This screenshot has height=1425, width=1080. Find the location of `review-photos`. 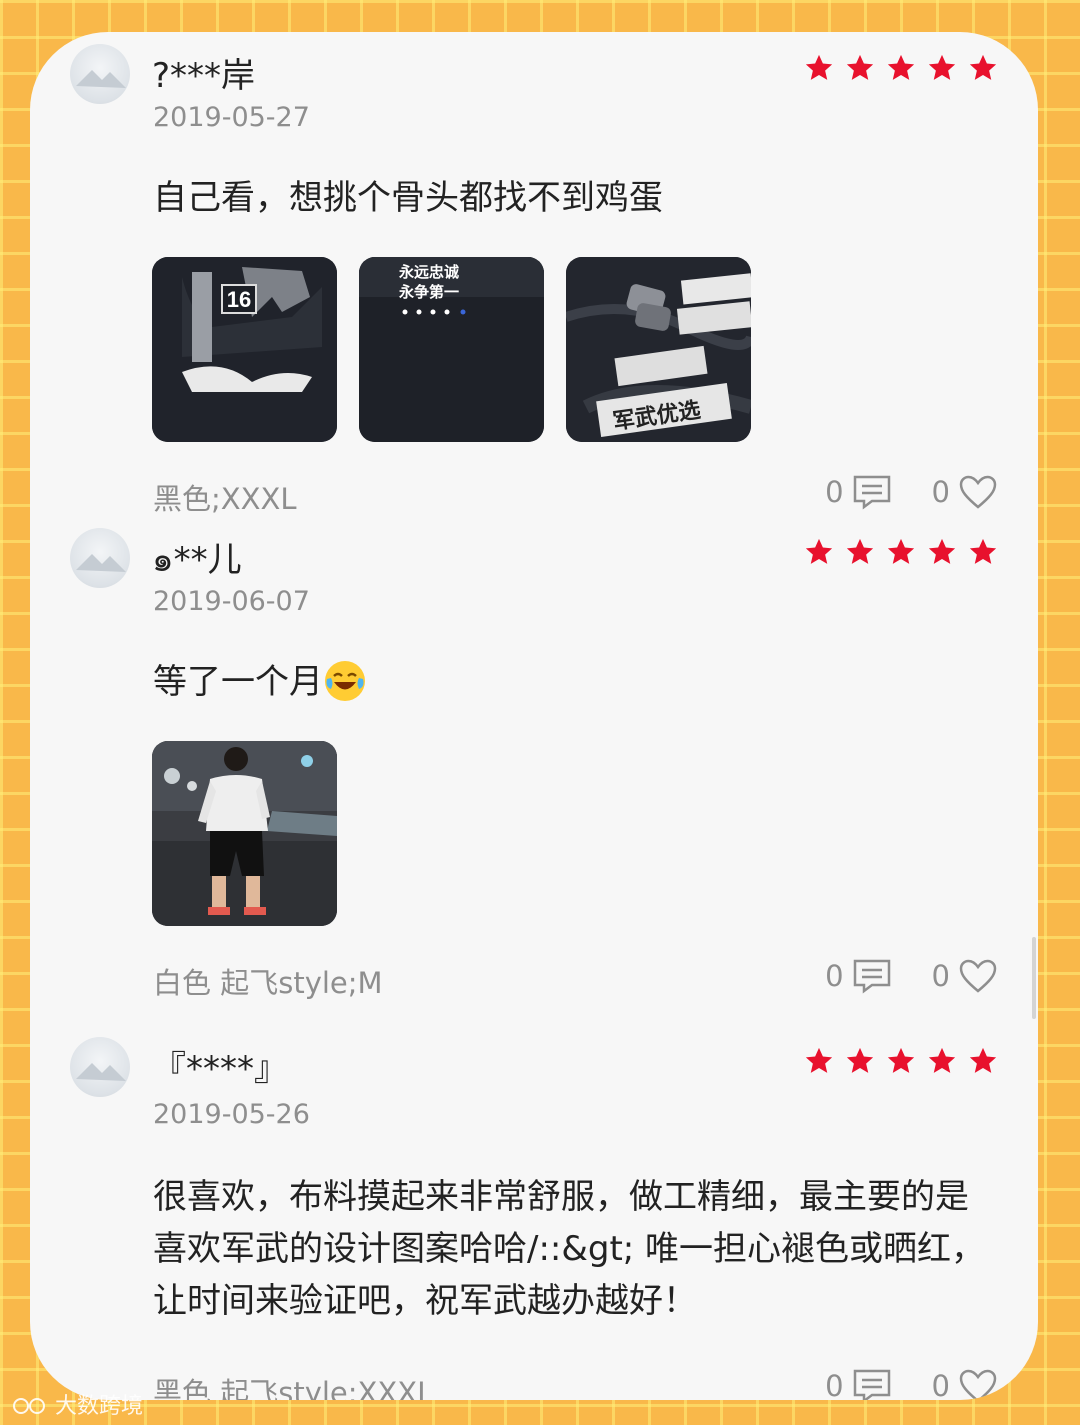

review-photos is located at coordinates (244, 833).